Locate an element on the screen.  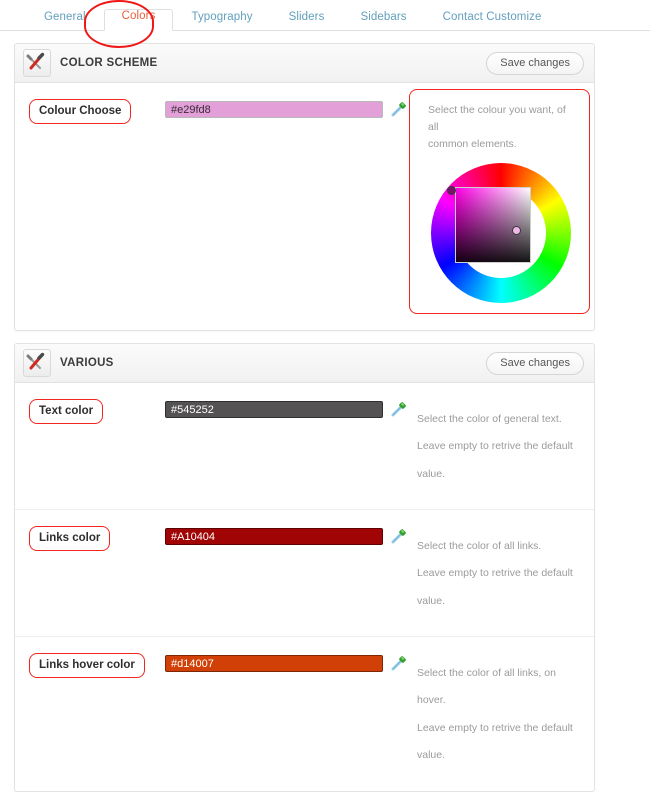
description-line-2: common elements. is located at coordinates (472, 144).